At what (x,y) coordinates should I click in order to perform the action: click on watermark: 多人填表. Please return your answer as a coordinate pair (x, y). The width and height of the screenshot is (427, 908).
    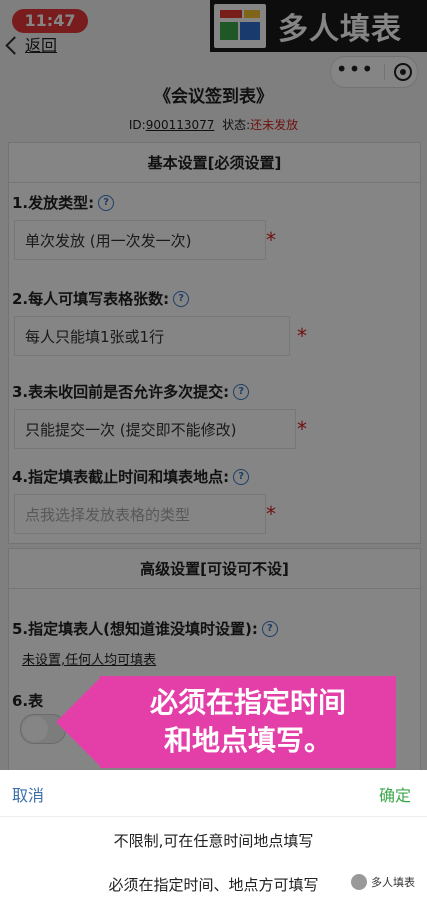
    Looking at the image, I should click on (383, 882).